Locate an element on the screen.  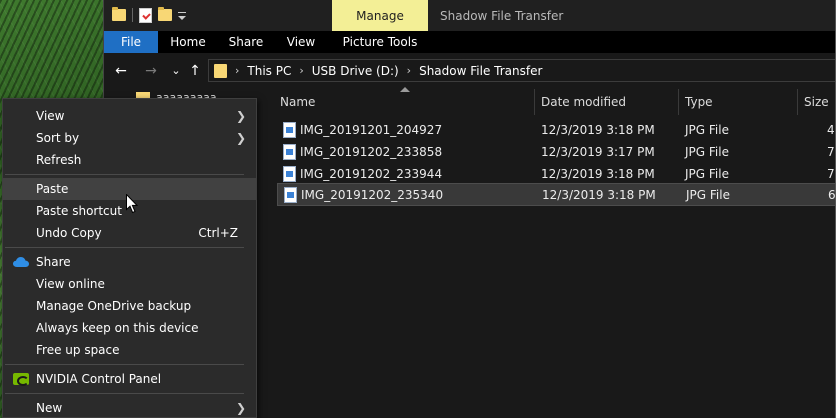
menu-item-view: View ❯ is located at coordinates (129, 116).